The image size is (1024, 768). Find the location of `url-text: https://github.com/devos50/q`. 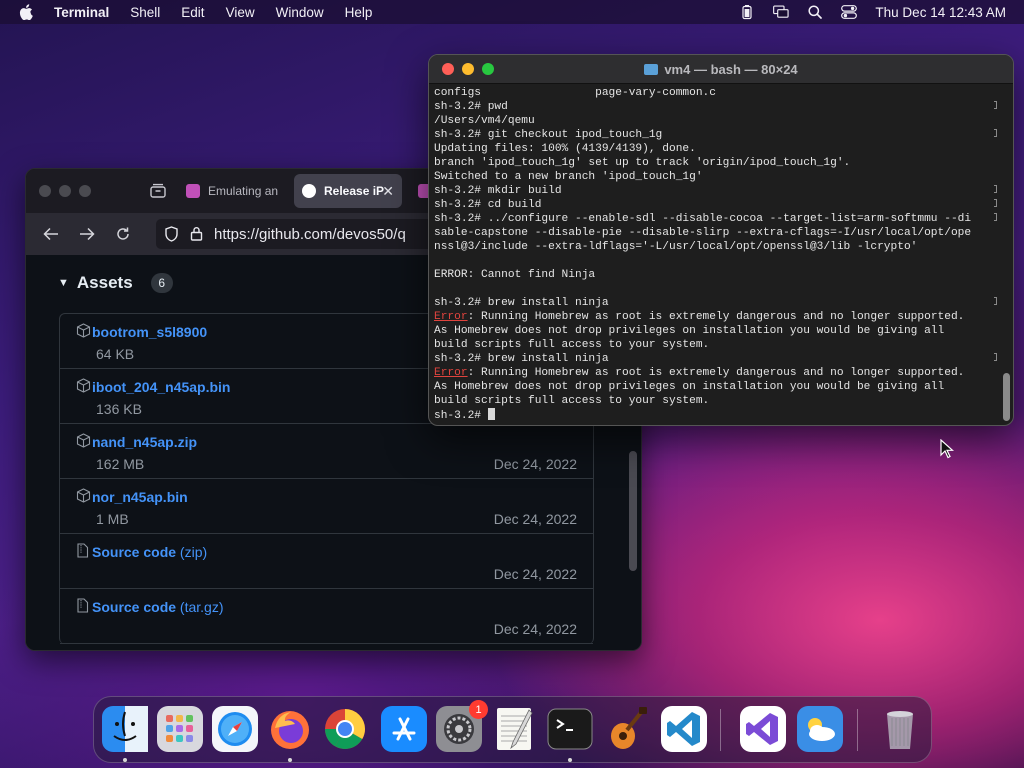

url-text: https://github.com/devos50/q is located at coordinates (310, 234).